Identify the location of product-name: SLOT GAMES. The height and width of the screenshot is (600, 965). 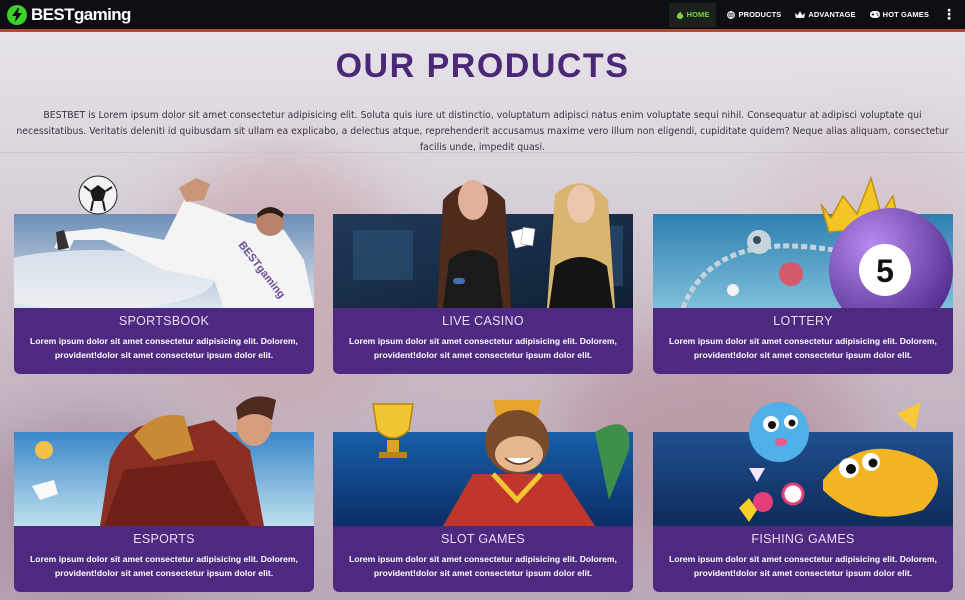
(483, 539).